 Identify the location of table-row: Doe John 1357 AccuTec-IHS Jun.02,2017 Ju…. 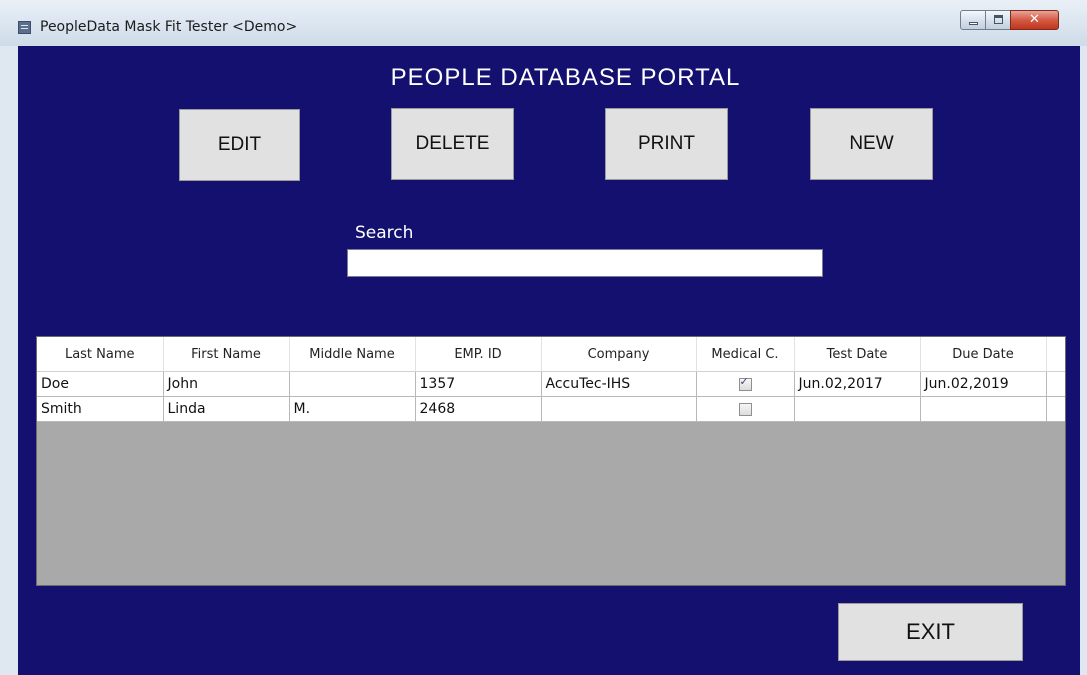
(551, 384).